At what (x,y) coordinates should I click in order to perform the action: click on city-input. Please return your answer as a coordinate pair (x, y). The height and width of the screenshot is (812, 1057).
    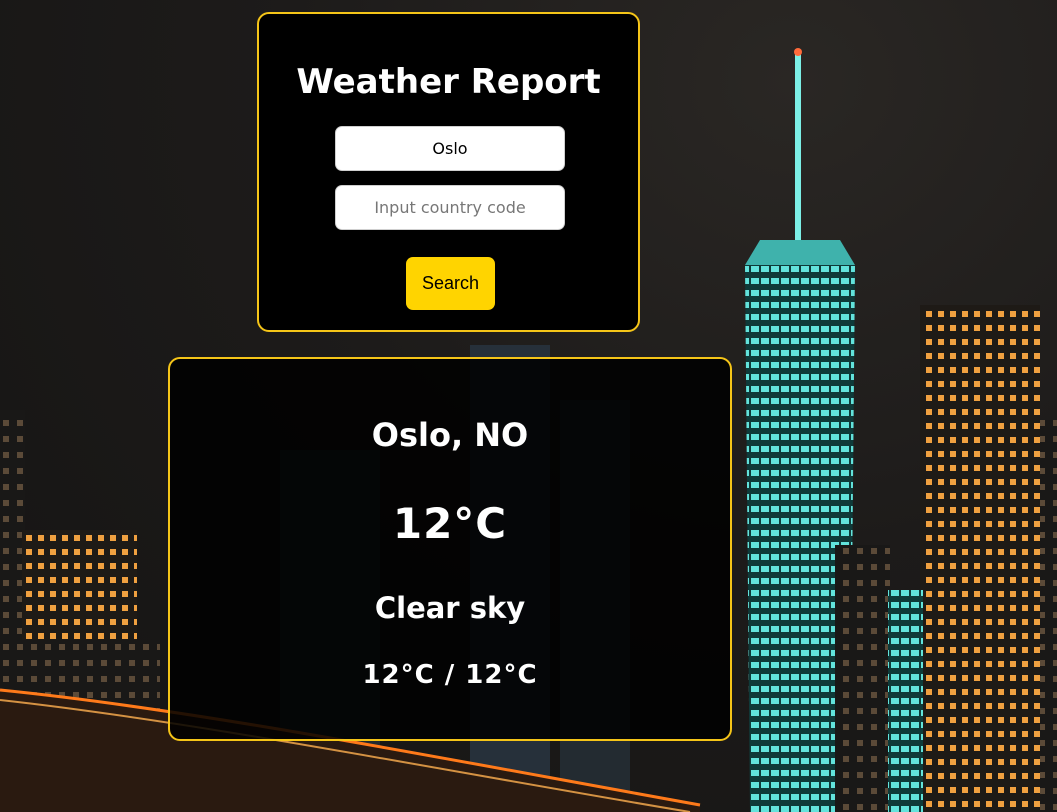
    Looking at the image, I should click on (450, 148).